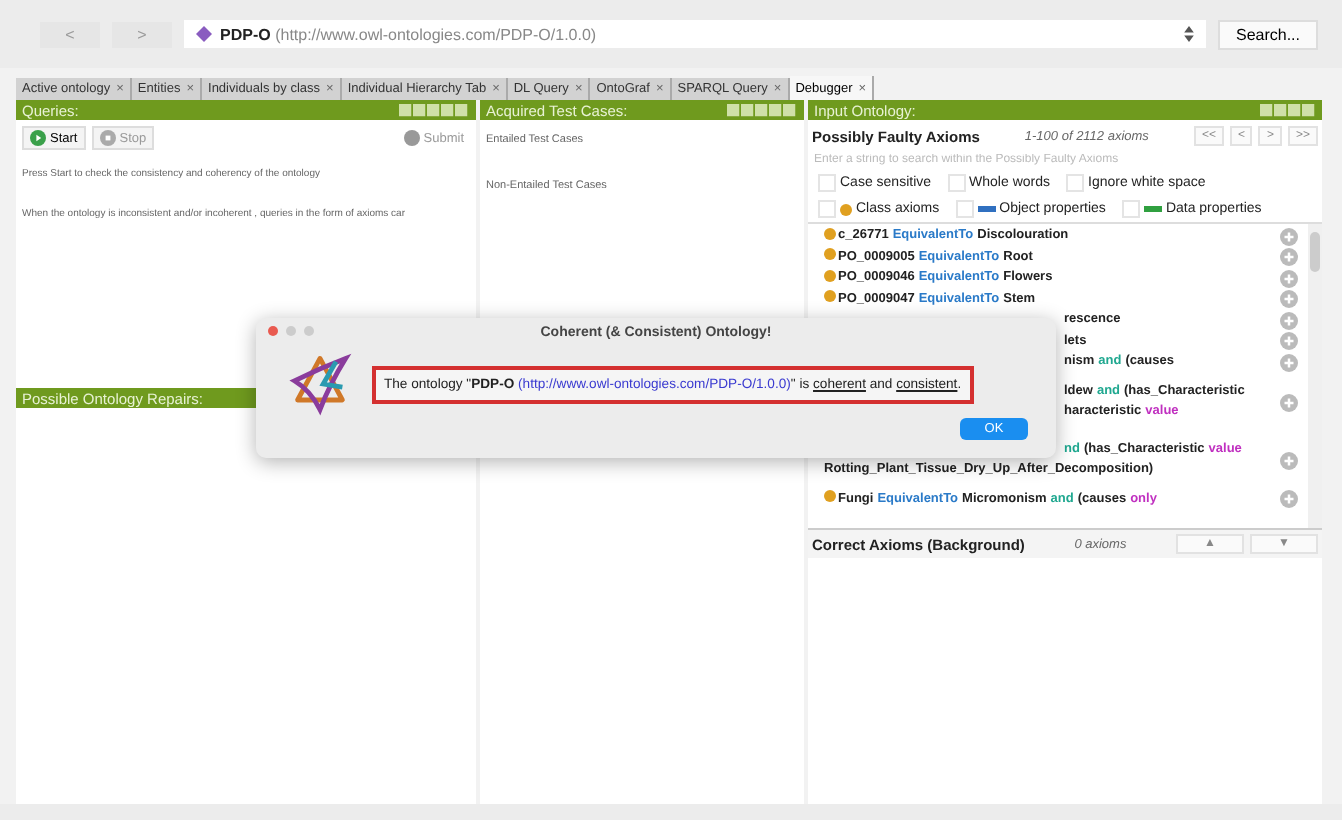  I want to click on circle-icon, so click(411, 138).